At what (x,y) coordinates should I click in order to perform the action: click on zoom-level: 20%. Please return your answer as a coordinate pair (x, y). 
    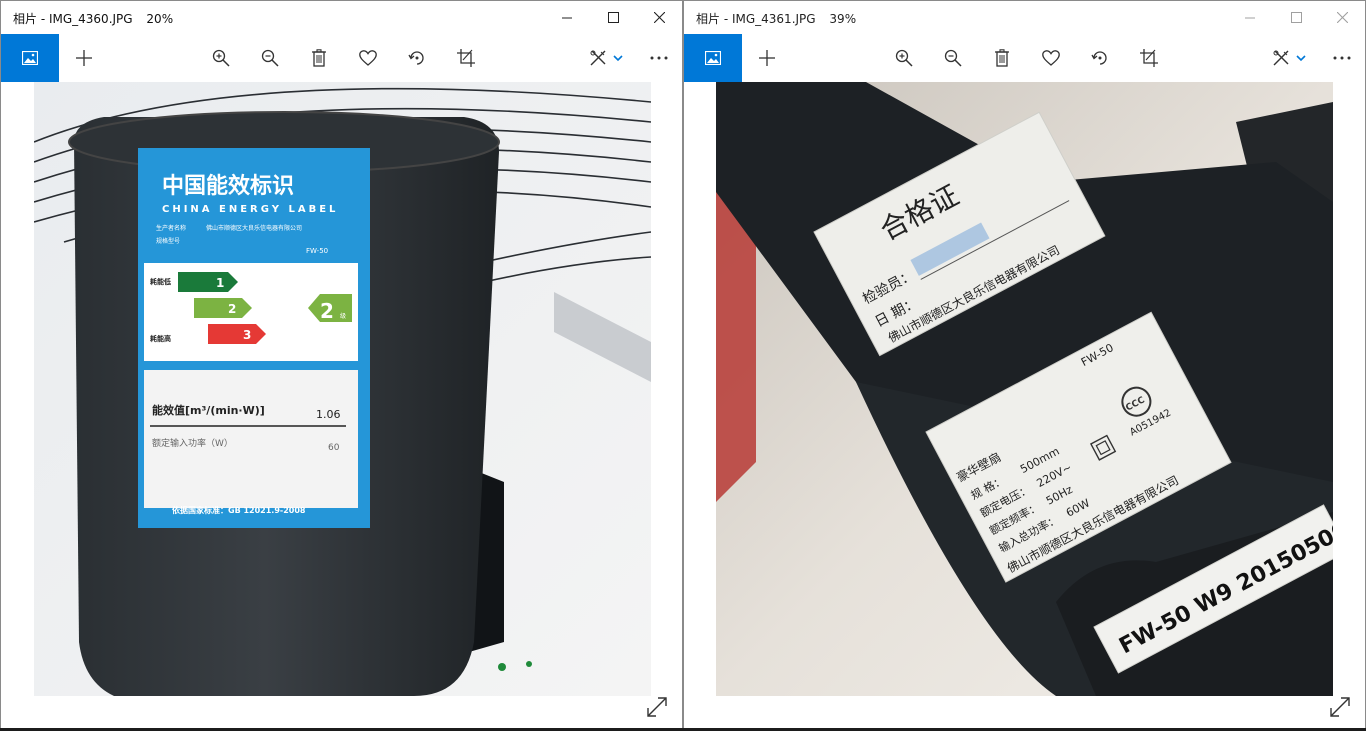
    Looking at the image, I should click on (160, 19).